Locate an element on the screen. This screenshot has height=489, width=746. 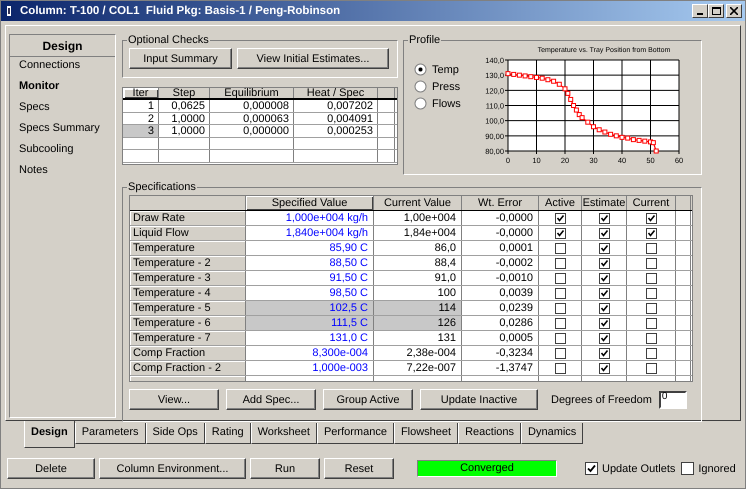
row-header: Comp Fraction - 2 is located at coordinates (188, 368).